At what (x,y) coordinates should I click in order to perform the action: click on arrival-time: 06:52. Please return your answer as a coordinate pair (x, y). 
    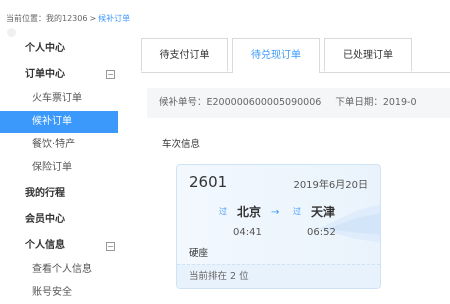
    Looking at the image, I should click on (321, 232).